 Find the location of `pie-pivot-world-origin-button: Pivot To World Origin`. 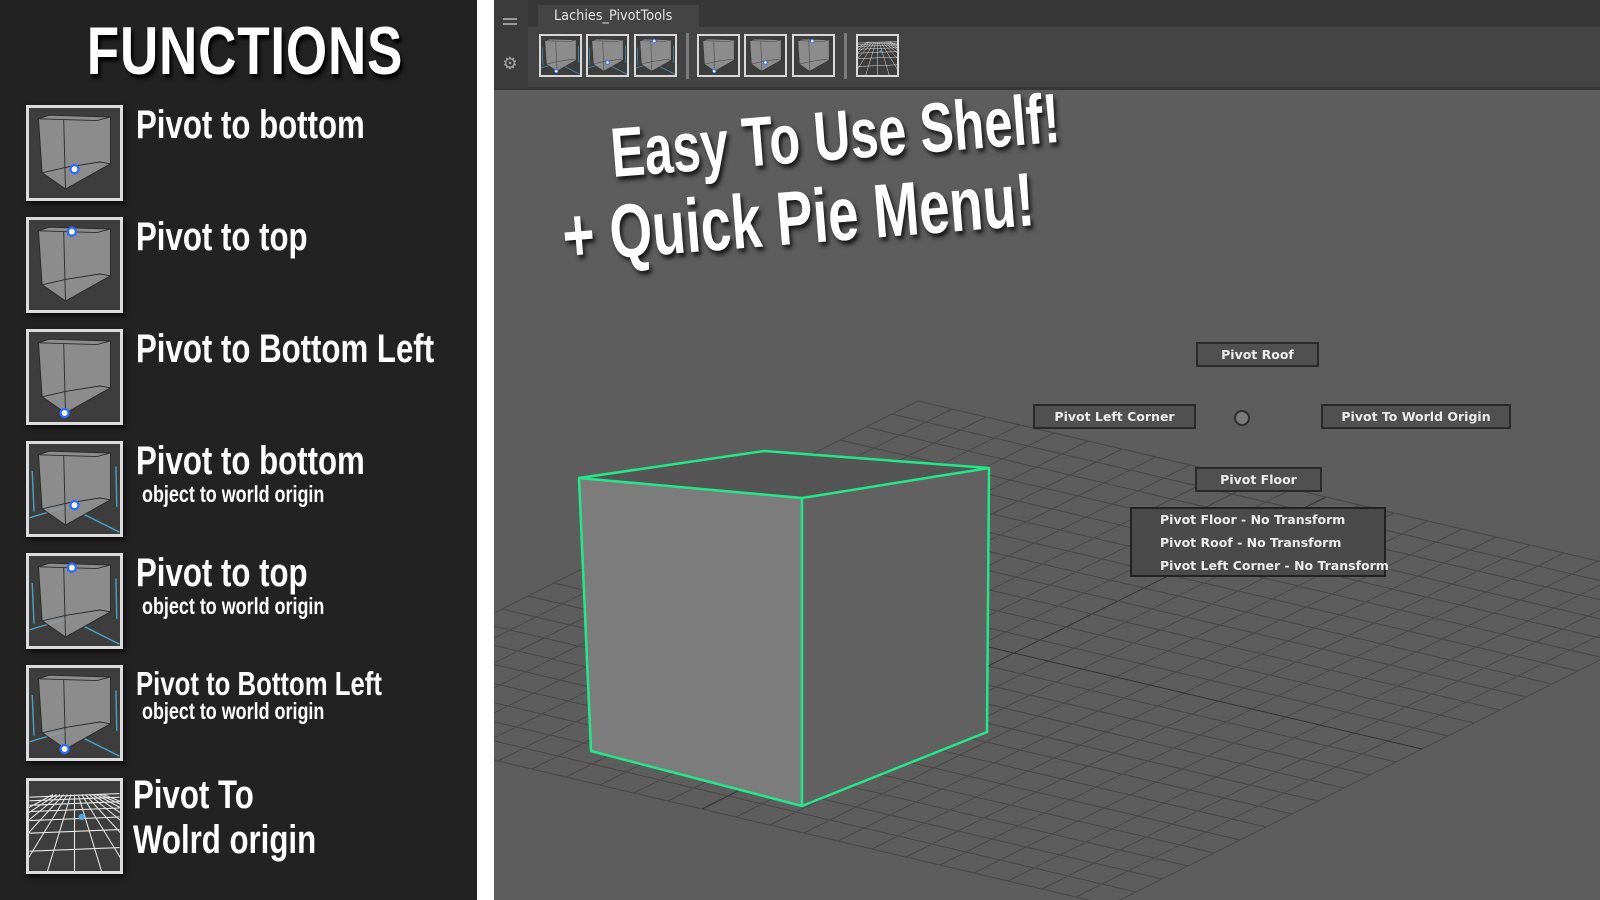

pie-pivot-world-origin-button: Pivot To World Origin is located at coordinates (1416, 416).